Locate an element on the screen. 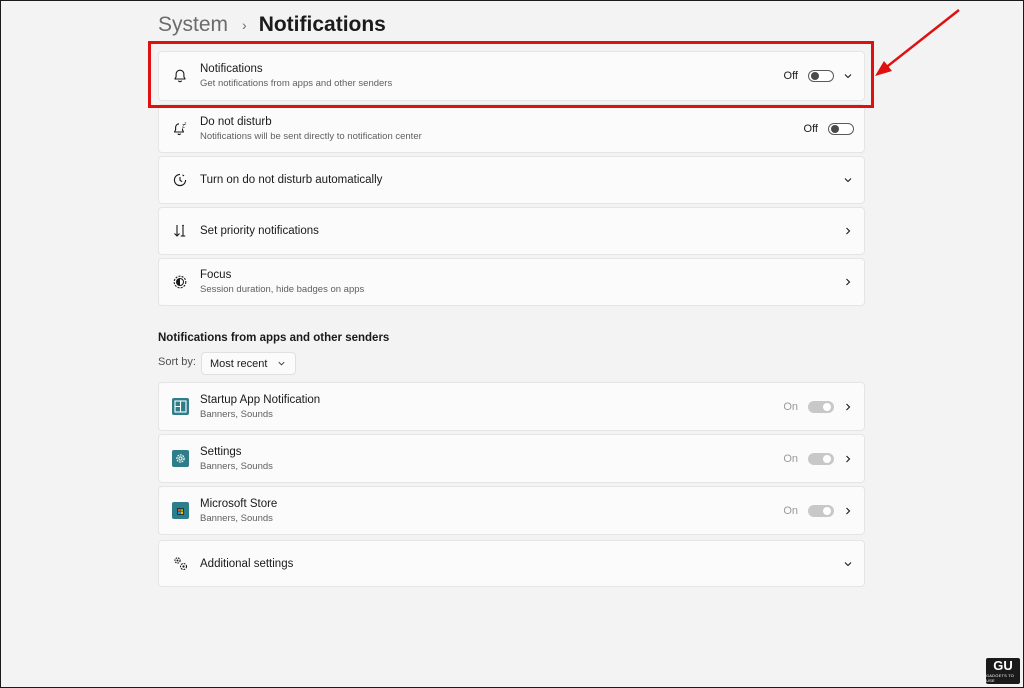  startup-app-icon is located at coordinates (180, 407).